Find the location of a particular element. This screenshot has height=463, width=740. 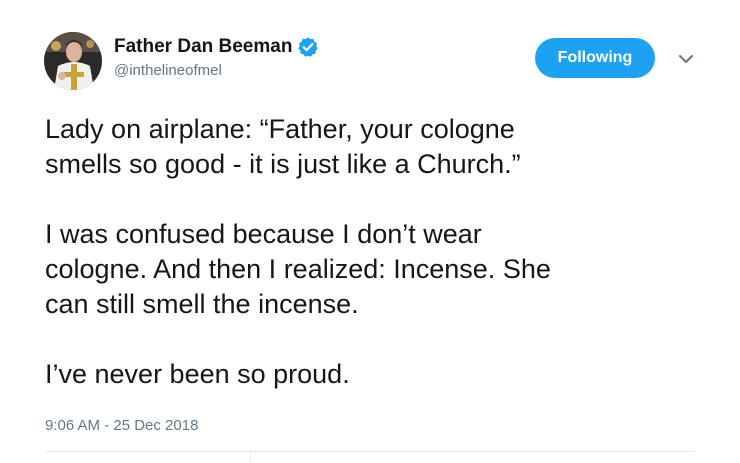

avatar is located at coordinates (73, 61).